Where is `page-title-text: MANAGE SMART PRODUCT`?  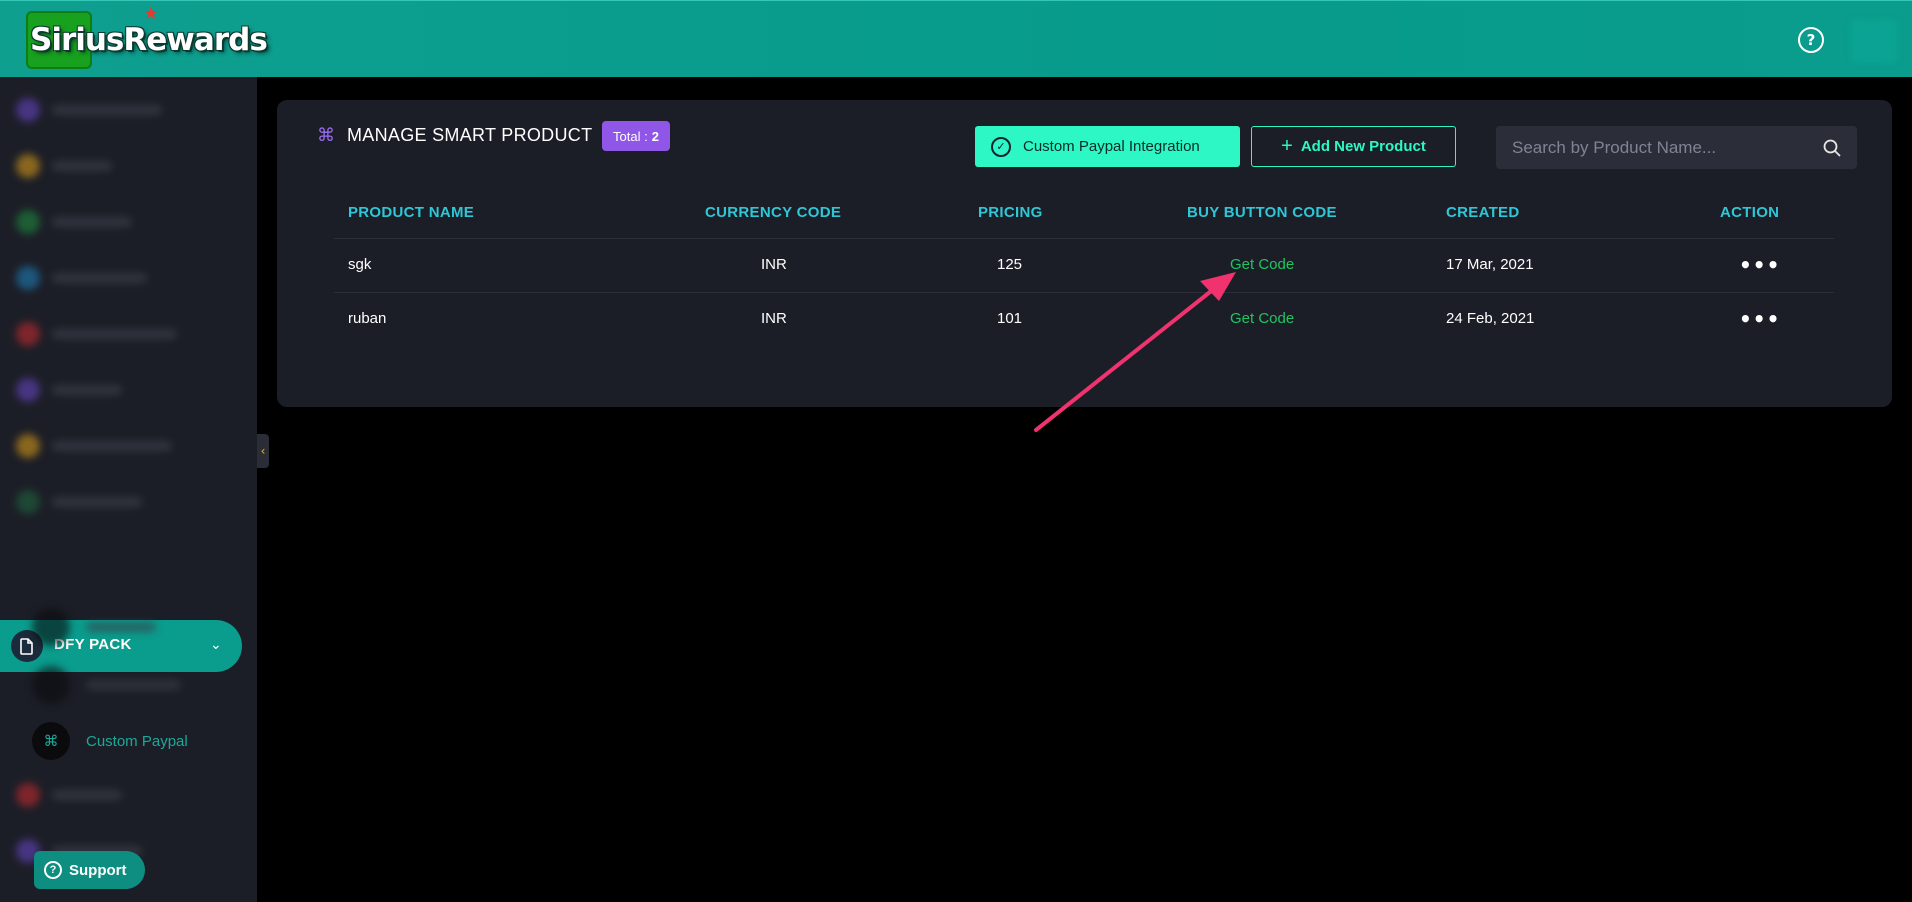
page-title-text: MANAGE SMART PRODUCT is located at coordinates (470, 135).